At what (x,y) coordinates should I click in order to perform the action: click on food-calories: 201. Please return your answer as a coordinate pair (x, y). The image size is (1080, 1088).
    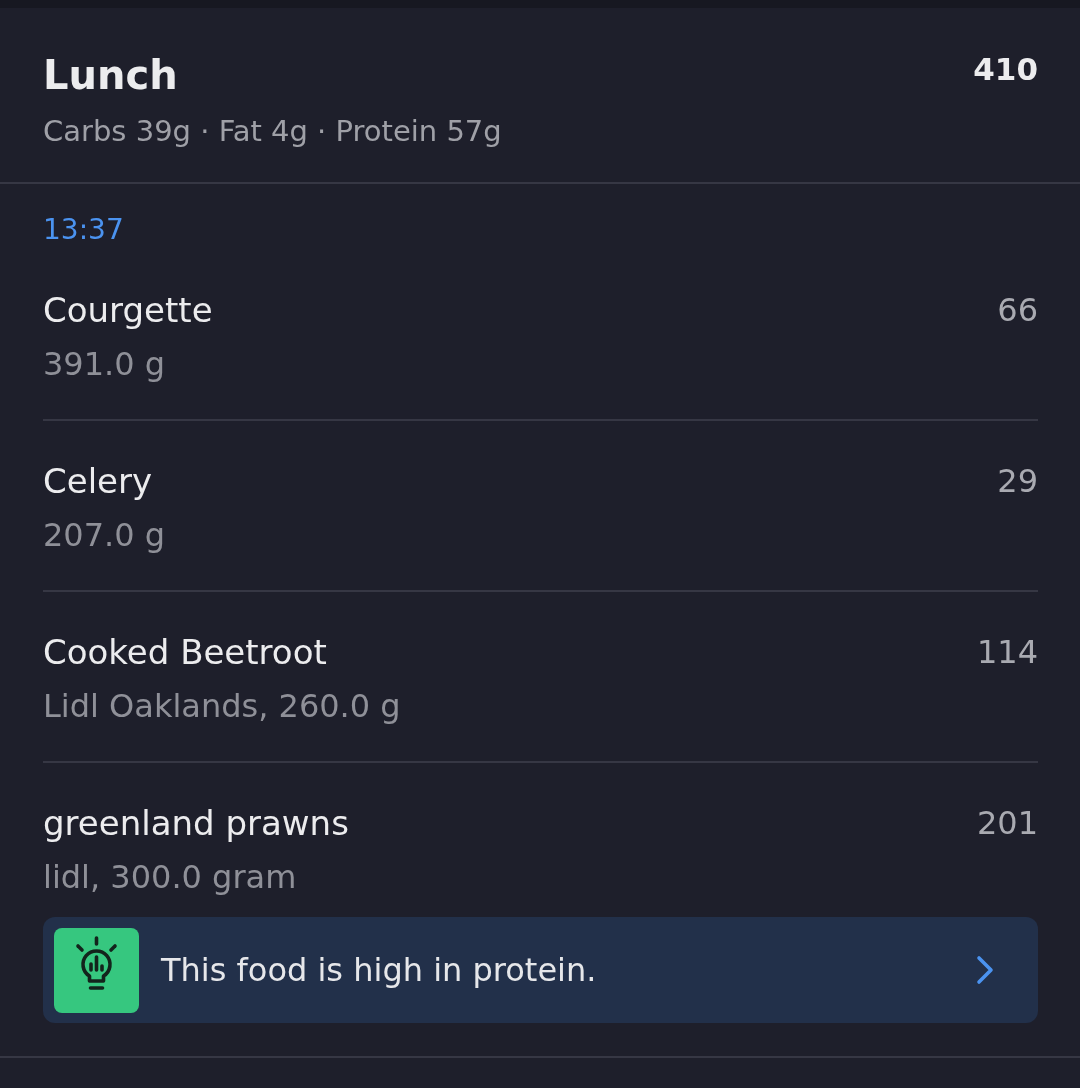
    Looking at the image, I should click on (1007, 823).